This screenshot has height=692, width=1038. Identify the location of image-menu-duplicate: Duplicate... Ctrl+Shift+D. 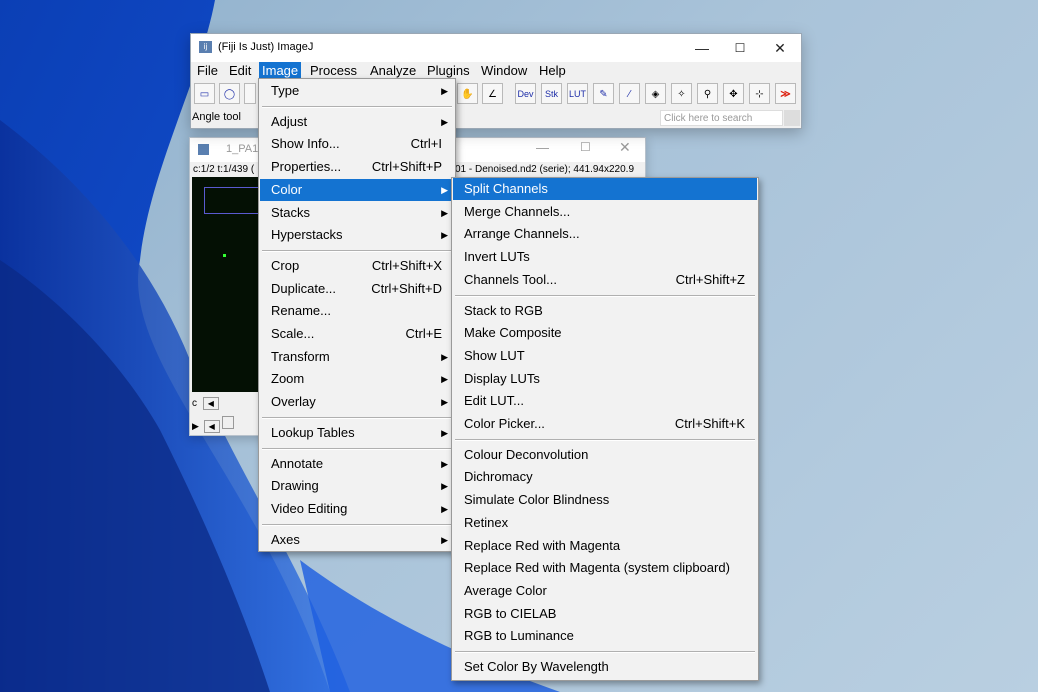
(357, 289).